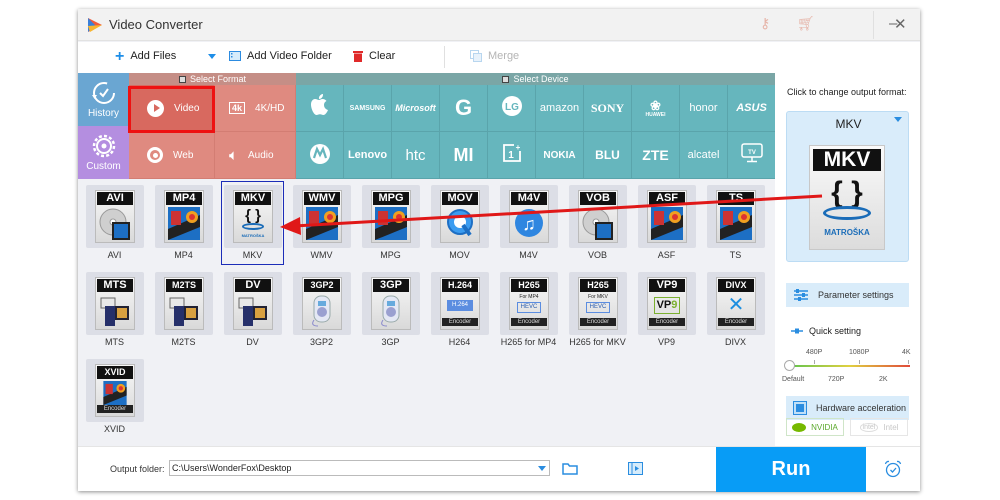 The width and height of the screenshot is (1000, 500). I want to click on device-blu: BLU, so click(608, 155).